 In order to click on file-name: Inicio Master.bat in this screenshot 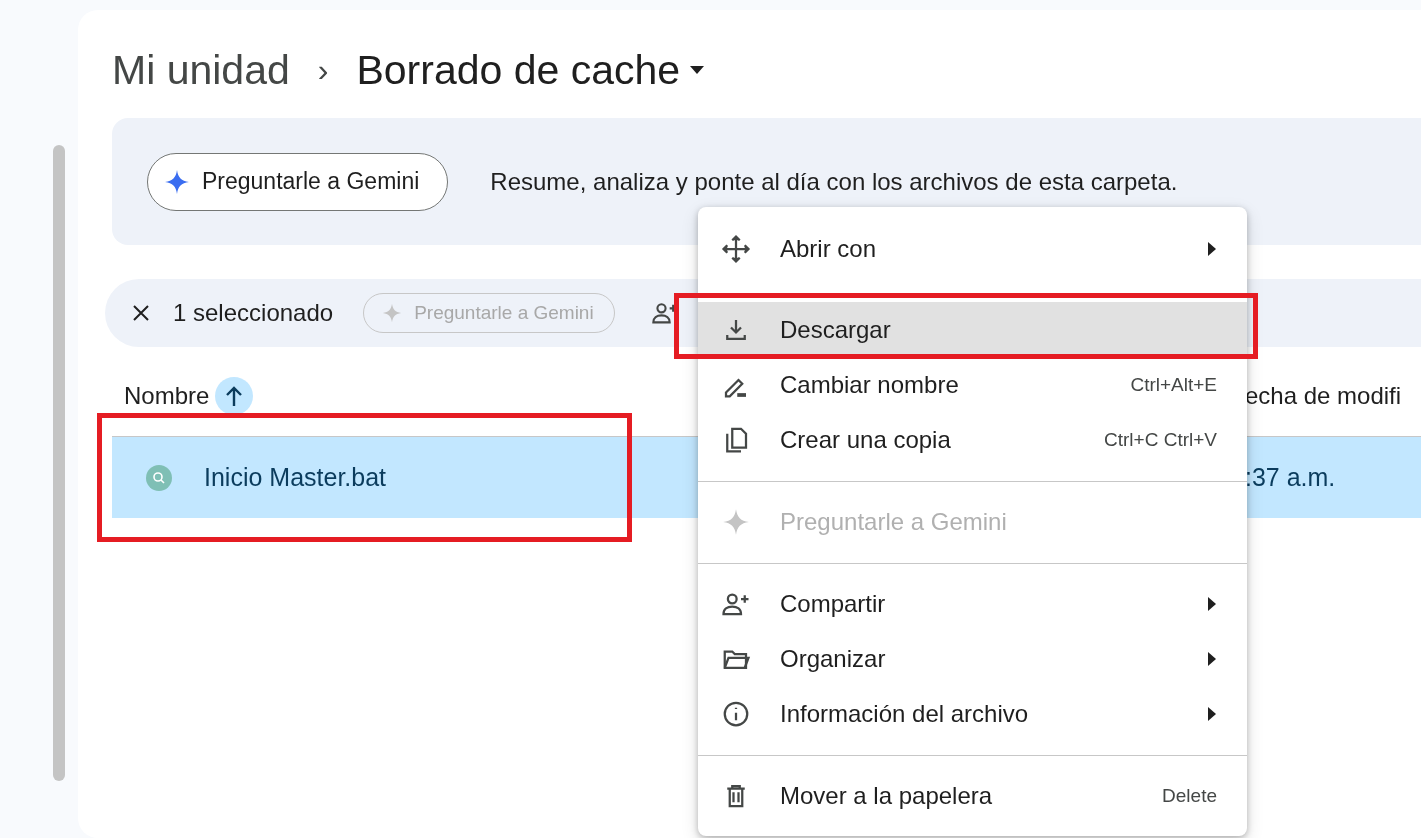, I will do `click(295, 477)`.